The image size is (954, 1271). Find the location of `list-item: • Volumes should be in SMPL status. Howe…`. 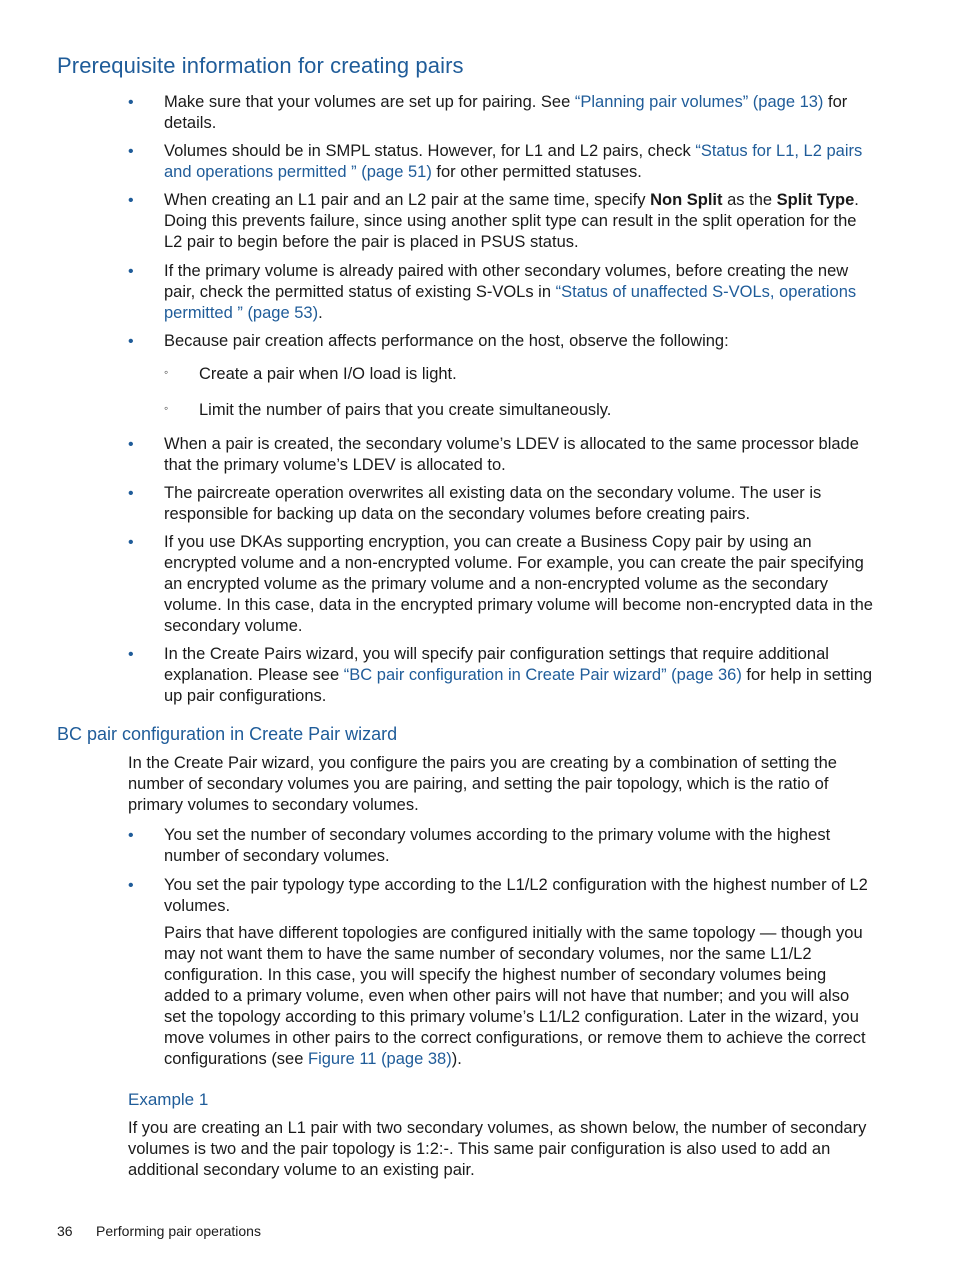

list-item: • Volumes should be in SMPL status. Howe… is located at coordinates (495, 161).